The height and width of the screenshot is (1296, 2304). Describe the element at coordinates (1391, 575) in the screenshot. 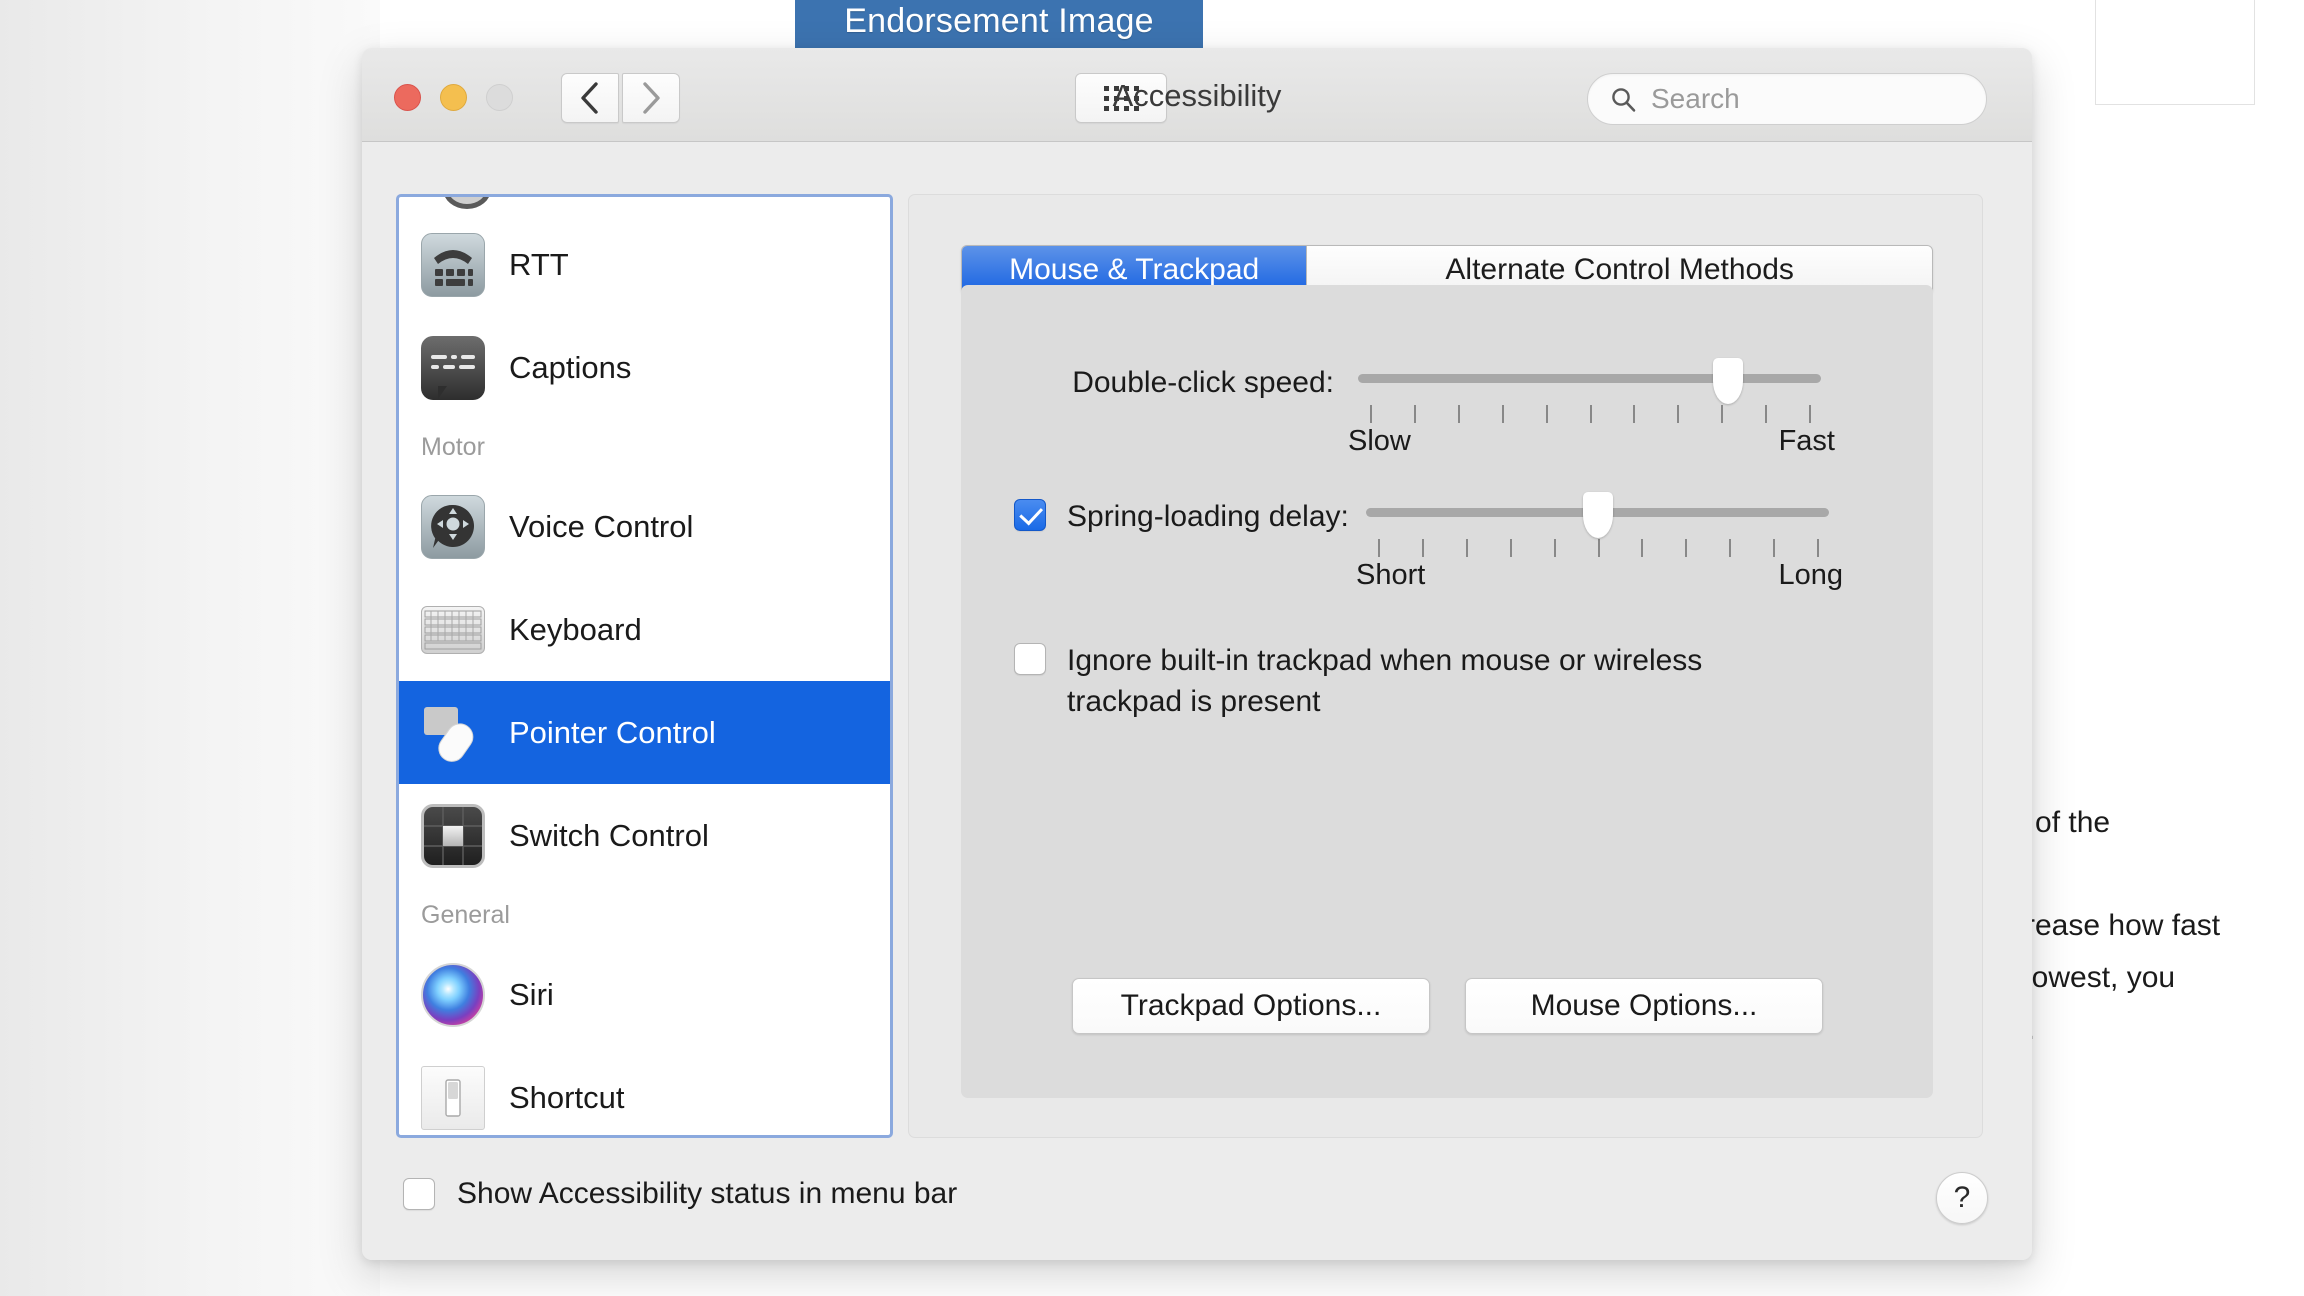

I see `spring-loading-min-label: Short` at that location.